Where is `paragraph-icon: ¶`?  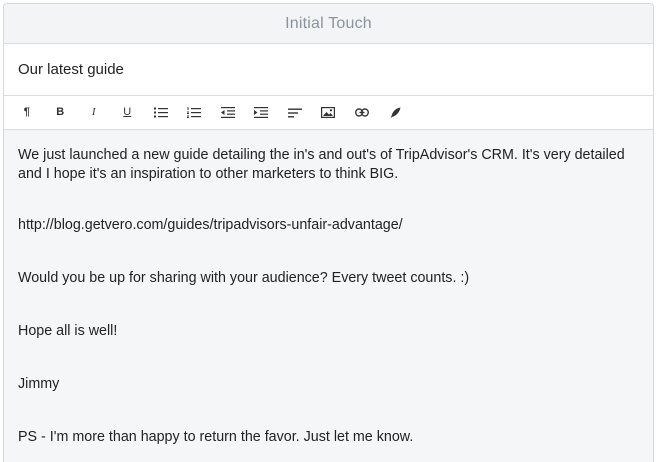 paragraph-icon: ¶ is located at coordinates (26, 112).